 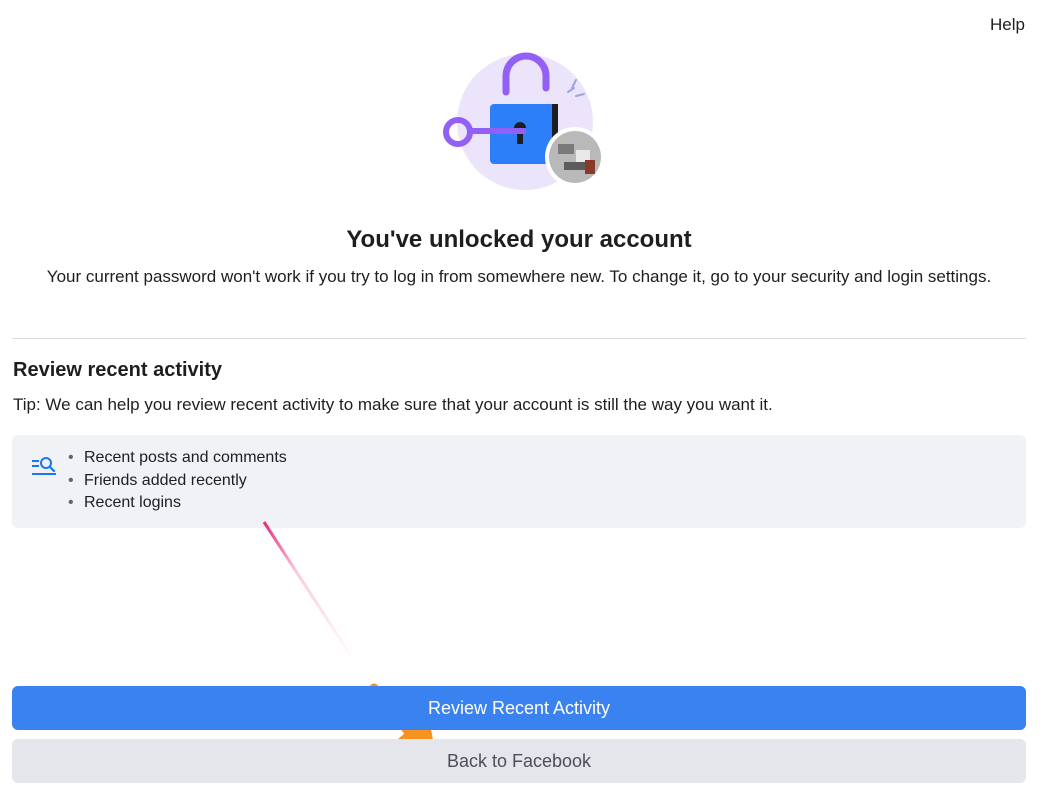 What do you see at coordinates (177, 458) in the screenshot?
I see `activity-item-posts: Recent posts and comments` at bounding box center [177, 458].